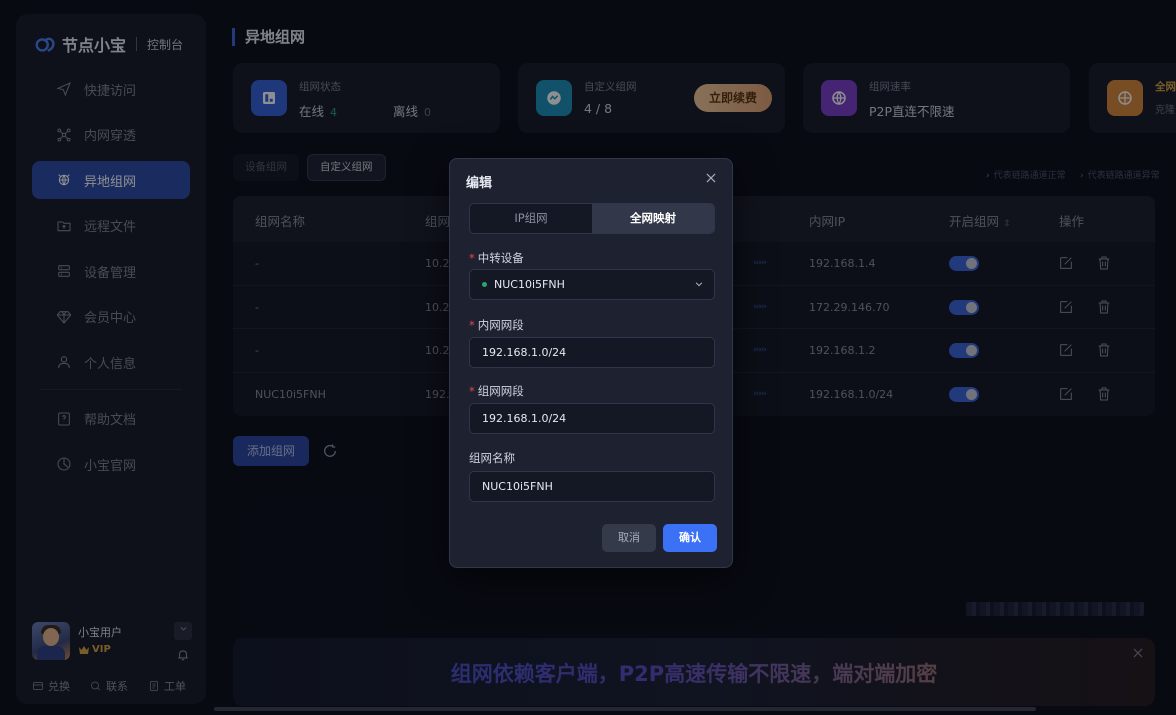  What do you see at coordinates (629, 538) in the screenshot?
I see `cancel-button: 取消` at bounding box center [629, 538].